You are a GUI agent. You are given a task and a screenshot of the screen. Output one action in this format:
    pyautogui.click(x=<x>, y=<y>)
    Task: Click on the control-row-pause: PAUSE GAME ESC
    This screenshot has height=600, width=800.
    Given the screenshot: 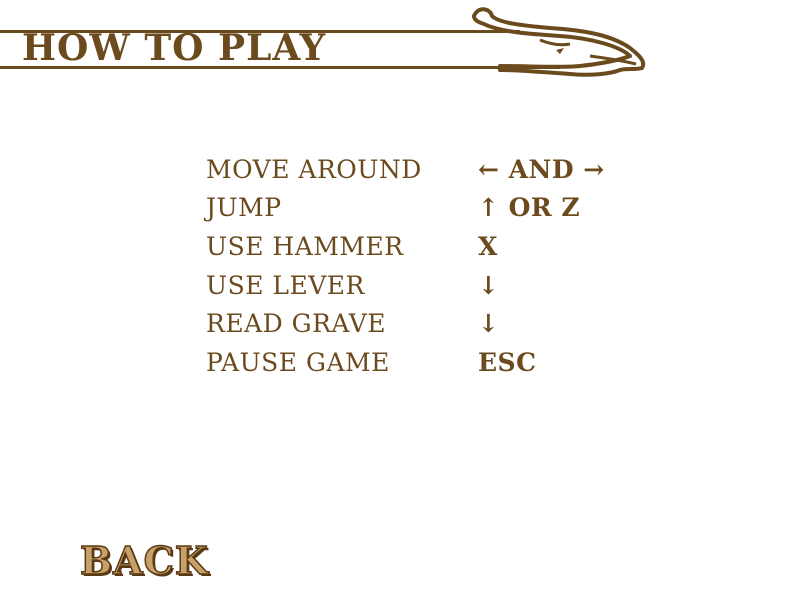 What is the action you would take?
    pyautogui.click(x=416, y=362)
    